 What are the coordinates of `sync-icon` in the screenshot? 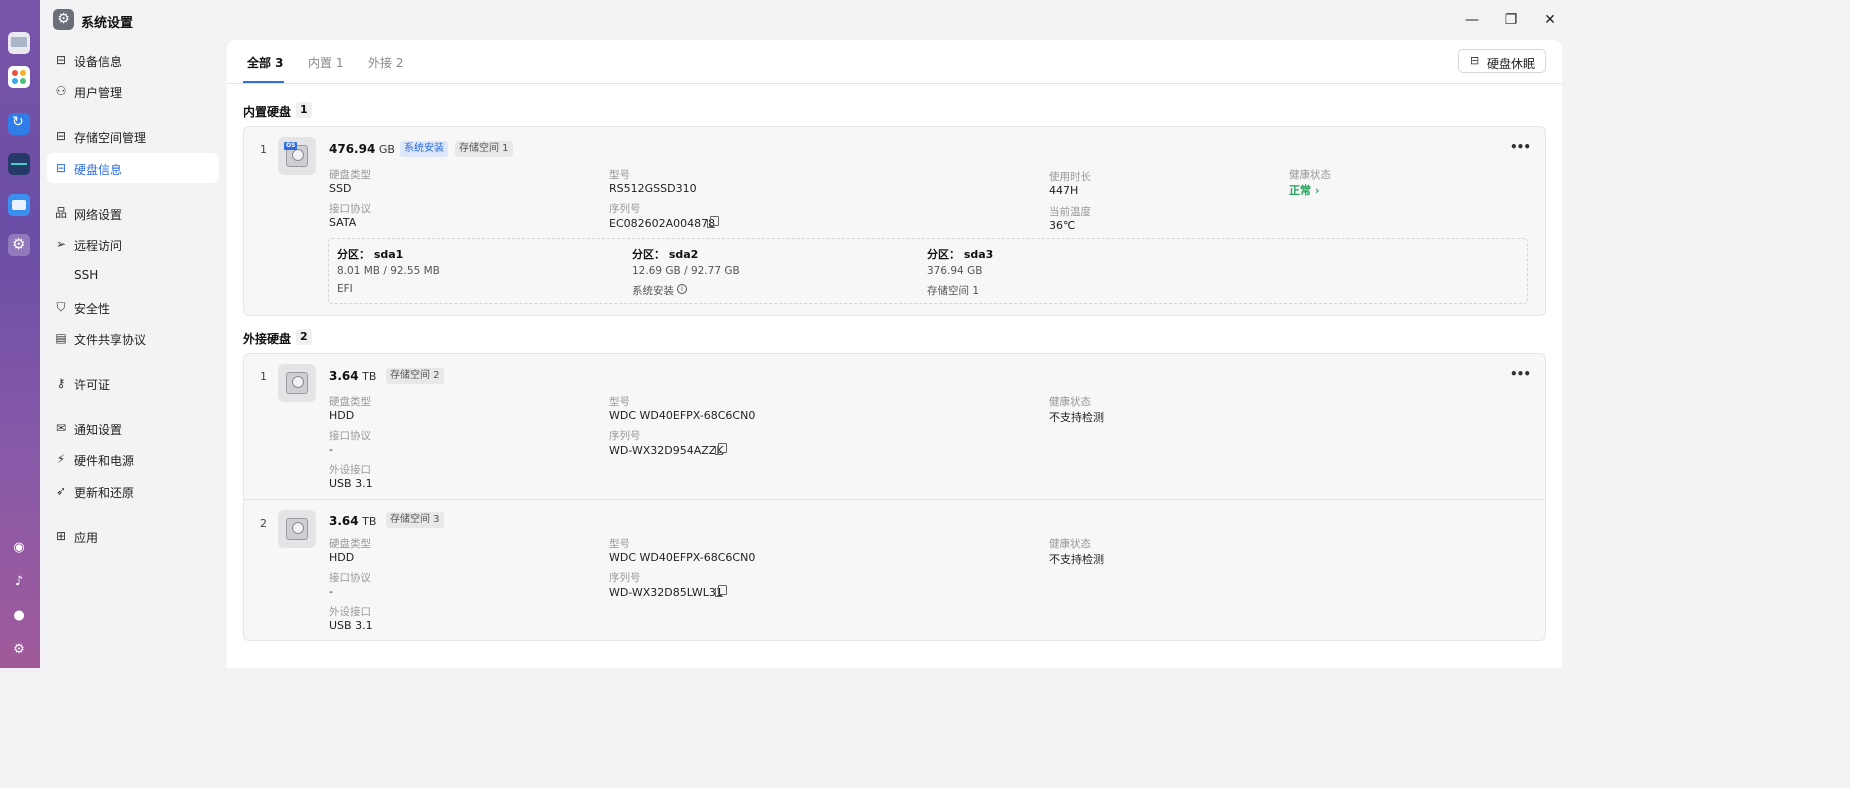 It's located at (19, 124).